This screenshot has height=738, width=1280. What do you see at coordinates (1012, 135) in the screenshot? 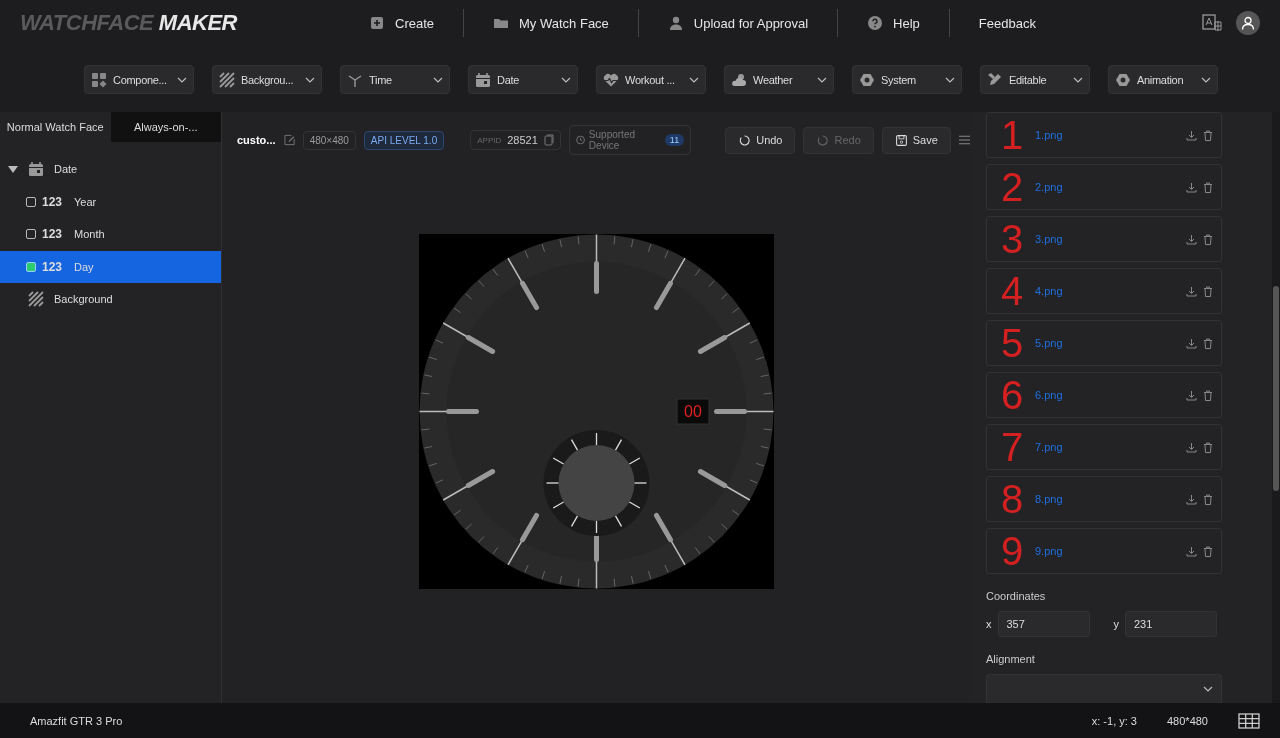
I see `digit-thumbnail: 1` at bounding box center [1012, 135].